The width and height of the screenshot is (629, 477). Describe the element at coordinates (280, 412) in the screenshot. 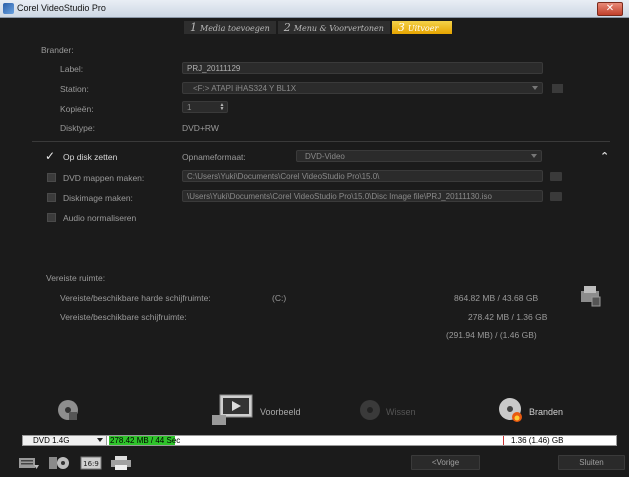

I see `preview-button: Voorbeeld` at that location.